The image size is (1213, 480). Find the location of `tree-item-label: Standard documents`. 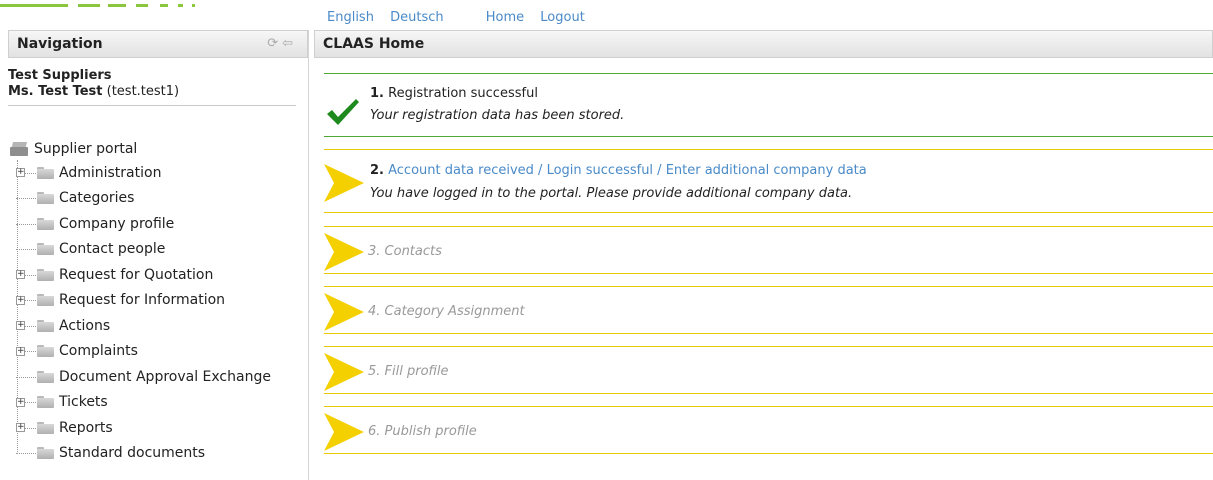

tree-item-label: Standard documents is located at coordinates (132, 453).